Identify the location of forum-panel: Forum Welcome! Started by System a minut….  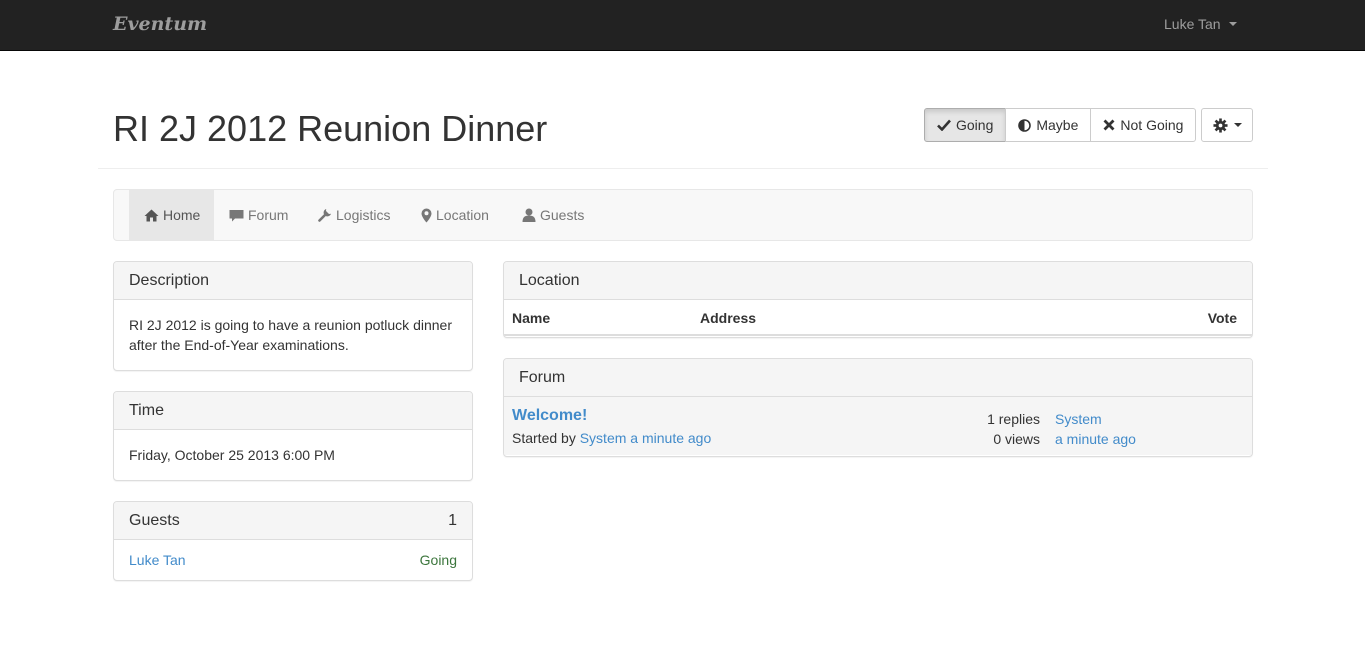
(878, 407).